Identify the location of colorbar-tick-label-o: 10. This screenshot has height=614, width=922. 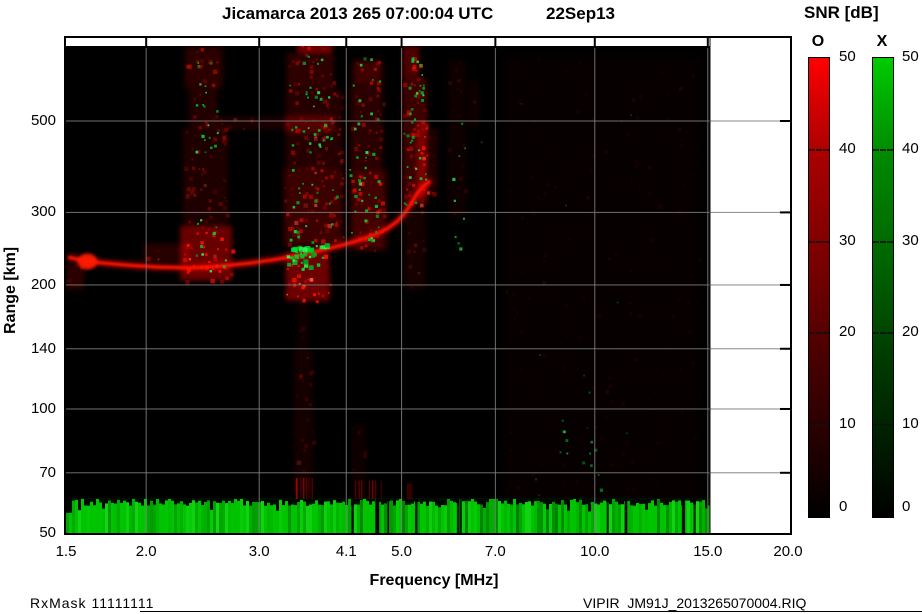
(847, 424).